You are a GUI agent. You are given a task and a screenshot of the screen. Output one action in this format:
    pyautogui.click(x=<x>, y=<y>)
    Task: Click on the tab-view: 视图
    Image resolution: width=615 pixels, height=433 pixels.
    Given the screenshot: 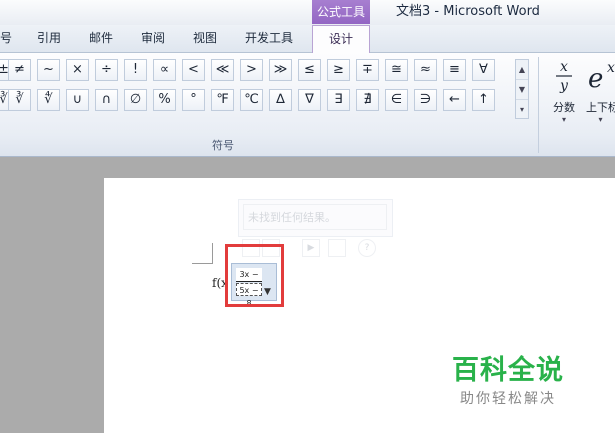 What is the action you would take?
    pyautogui.click(x=205, y=38)
    